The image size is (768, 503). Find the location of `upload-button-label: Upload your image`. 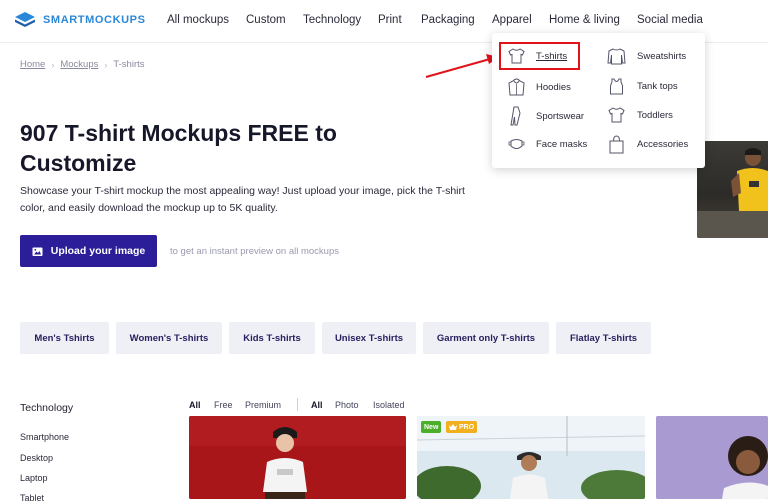

upload-button-label: Upload your image is located at coordinates (98, 251).